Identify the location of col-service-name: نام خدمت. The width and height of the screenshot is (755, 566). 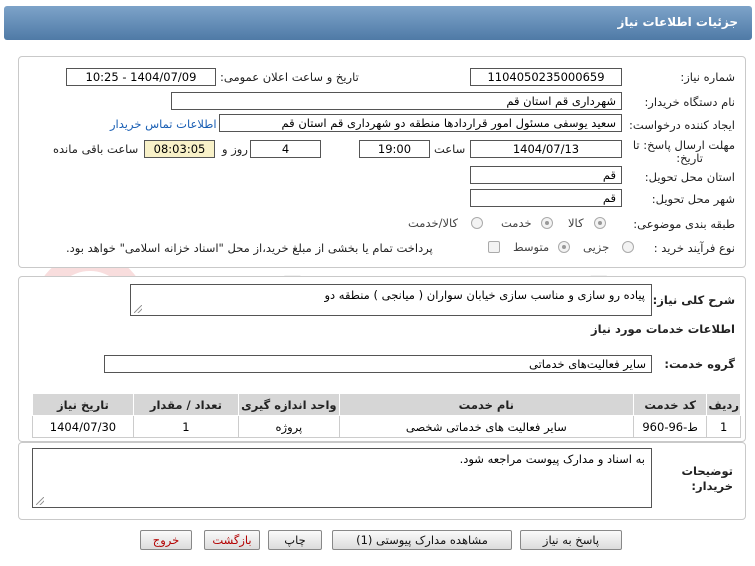
(486, 404).